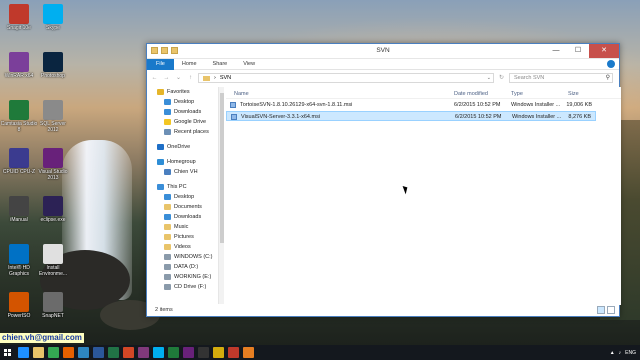 This screenshot has width=640, height=360. Describe the element at coordinates (143, 352) in the screenshot. I see `onenote-icon` at that location.